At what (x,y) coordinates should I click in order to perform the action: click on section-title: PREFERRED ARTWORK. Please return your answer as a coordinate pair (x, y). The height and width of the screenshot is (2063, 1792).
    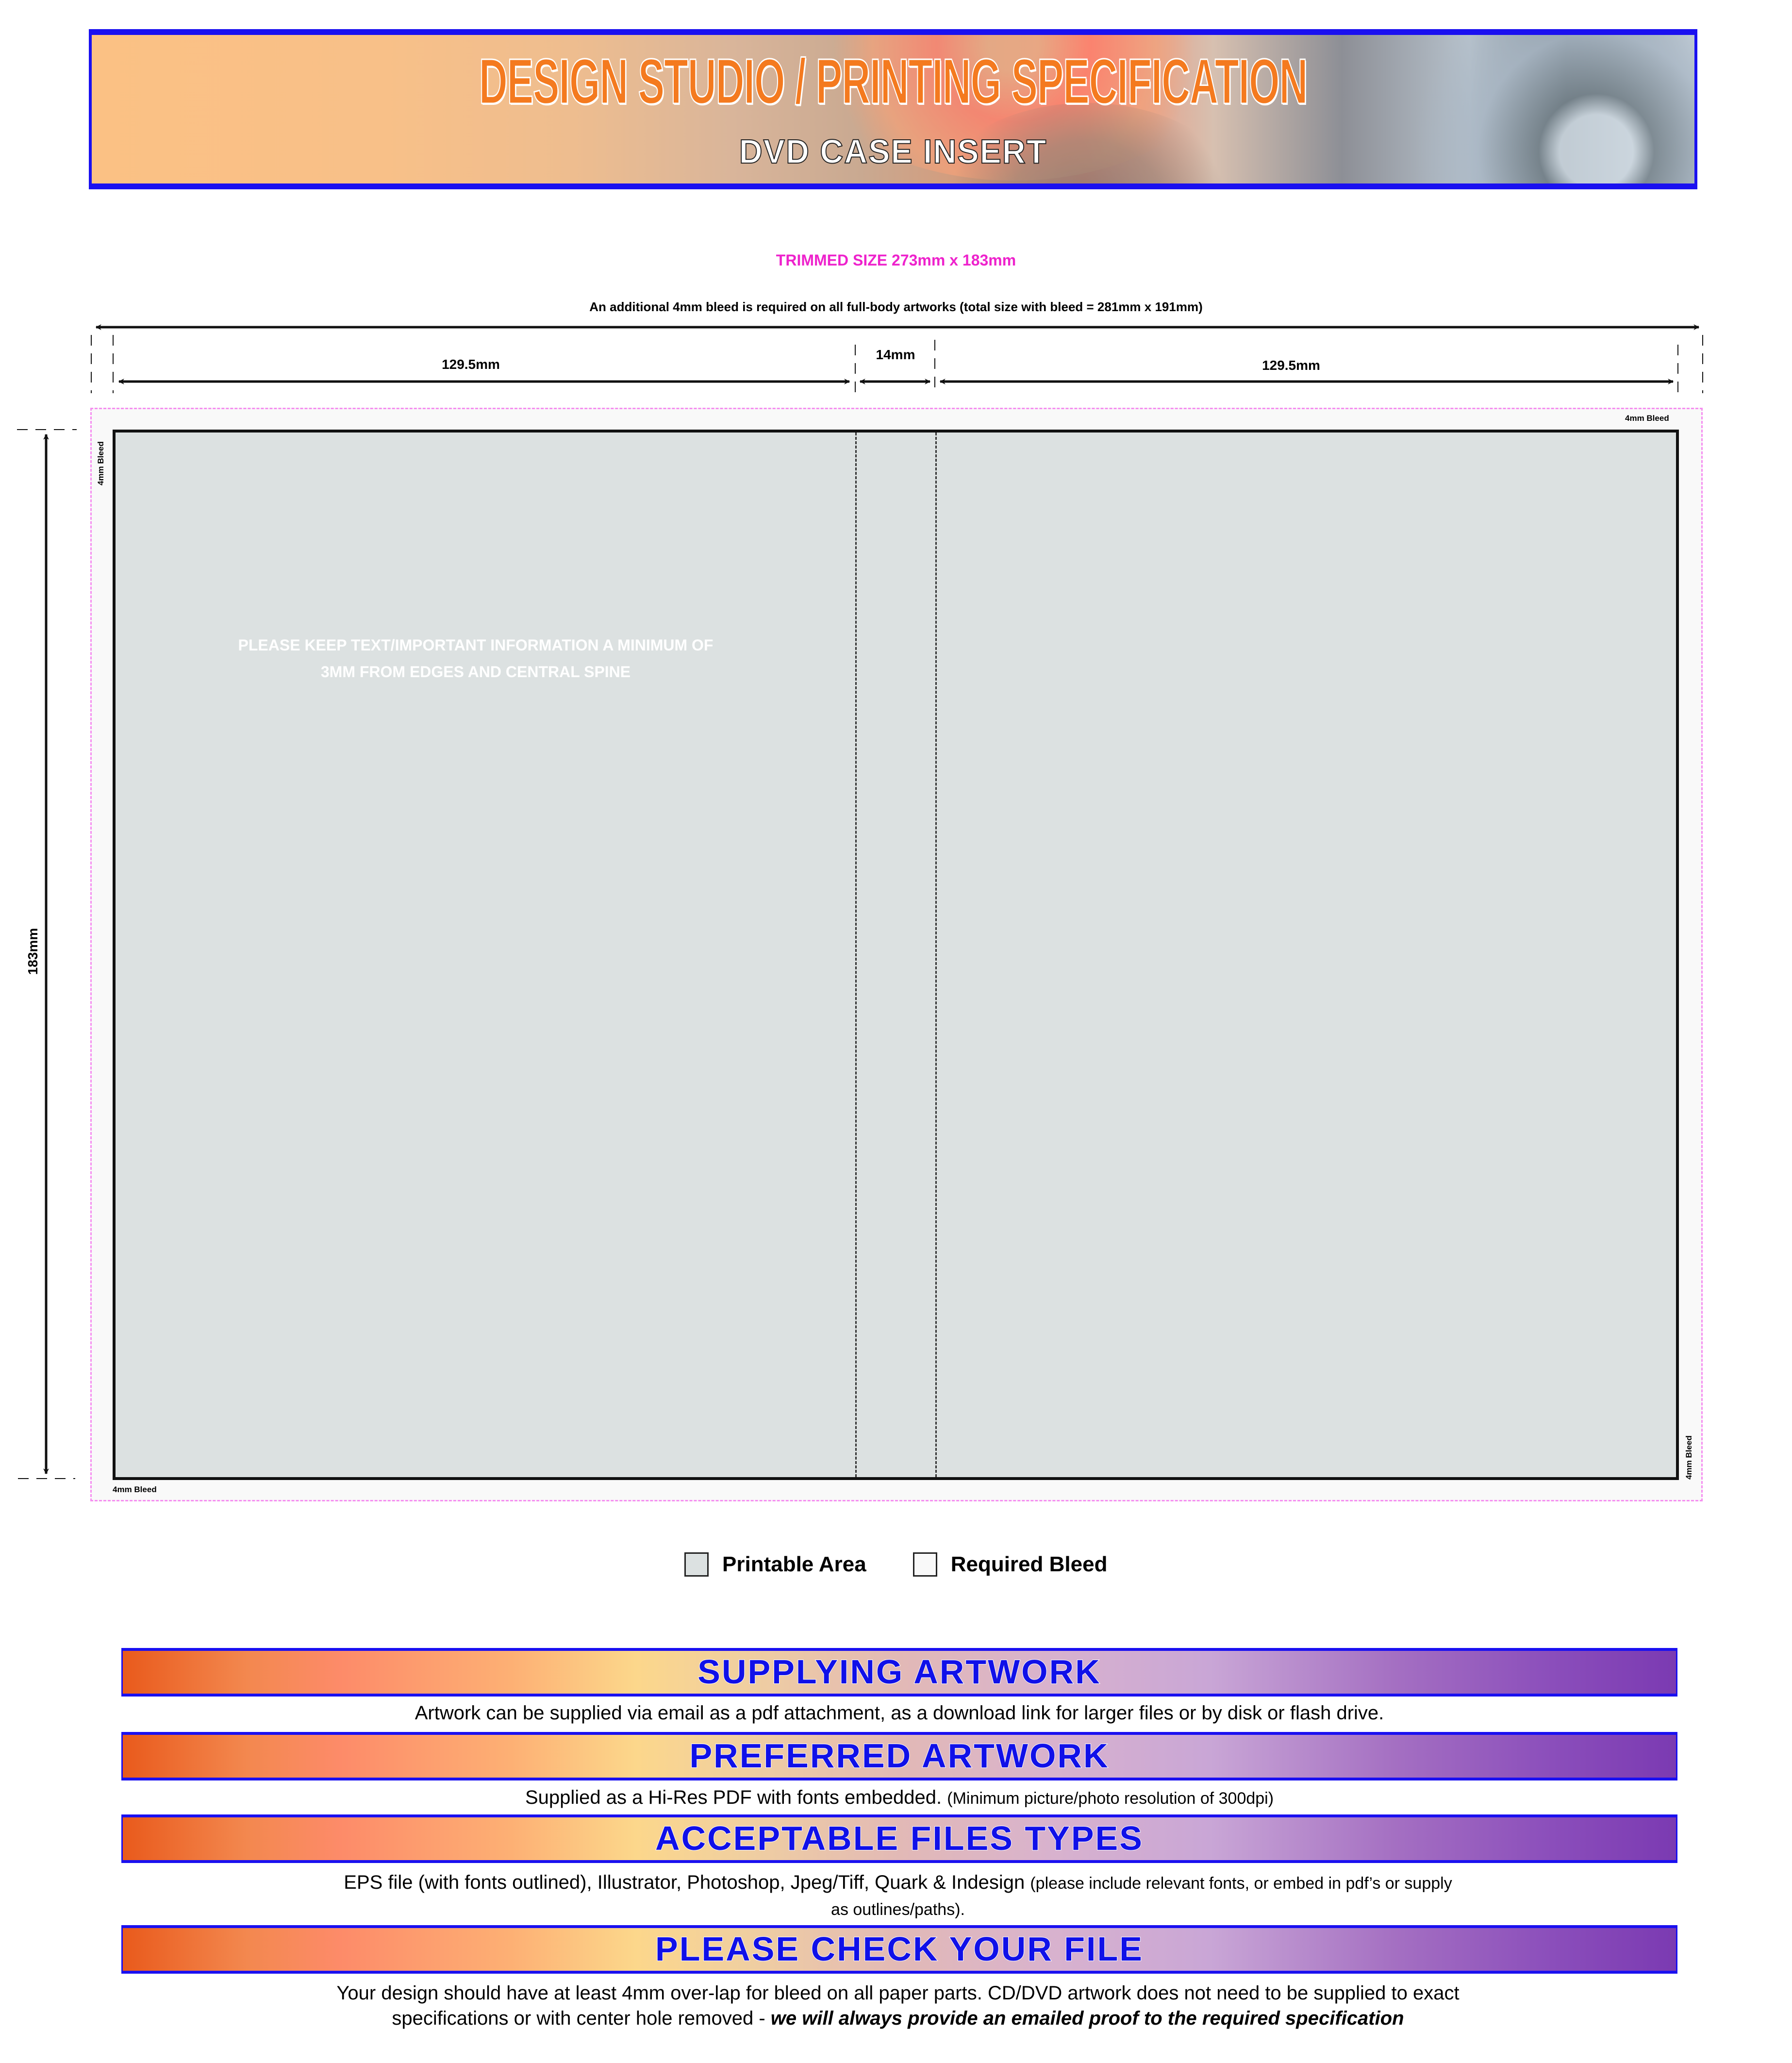
    Looking at the image, I should click on (899, 1756).